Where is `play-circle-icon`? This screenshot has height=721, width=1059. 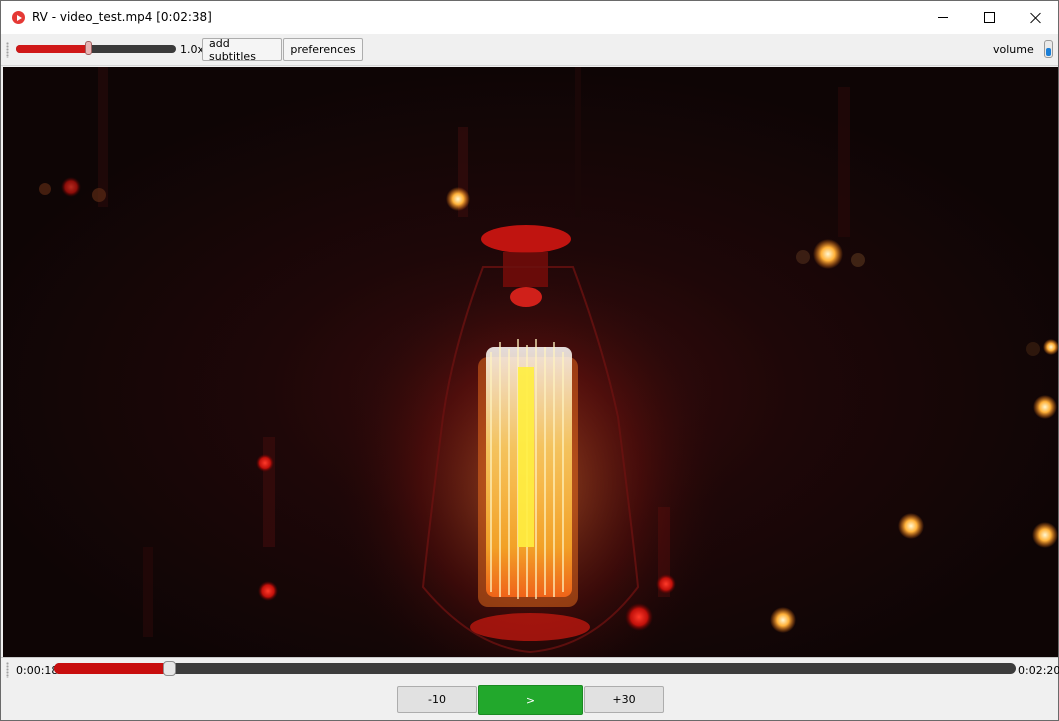
play-circle-icon is located at coordinates (18, 17).